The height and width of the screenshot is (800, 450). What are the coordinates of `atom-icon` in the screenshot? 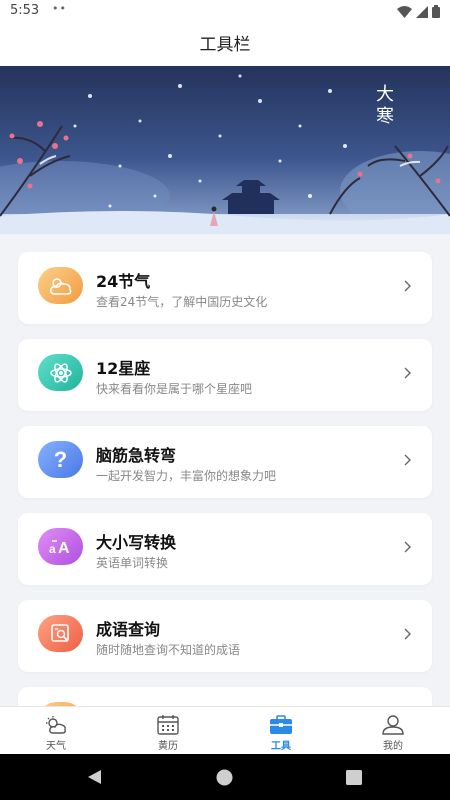 It's located at (60, 372).